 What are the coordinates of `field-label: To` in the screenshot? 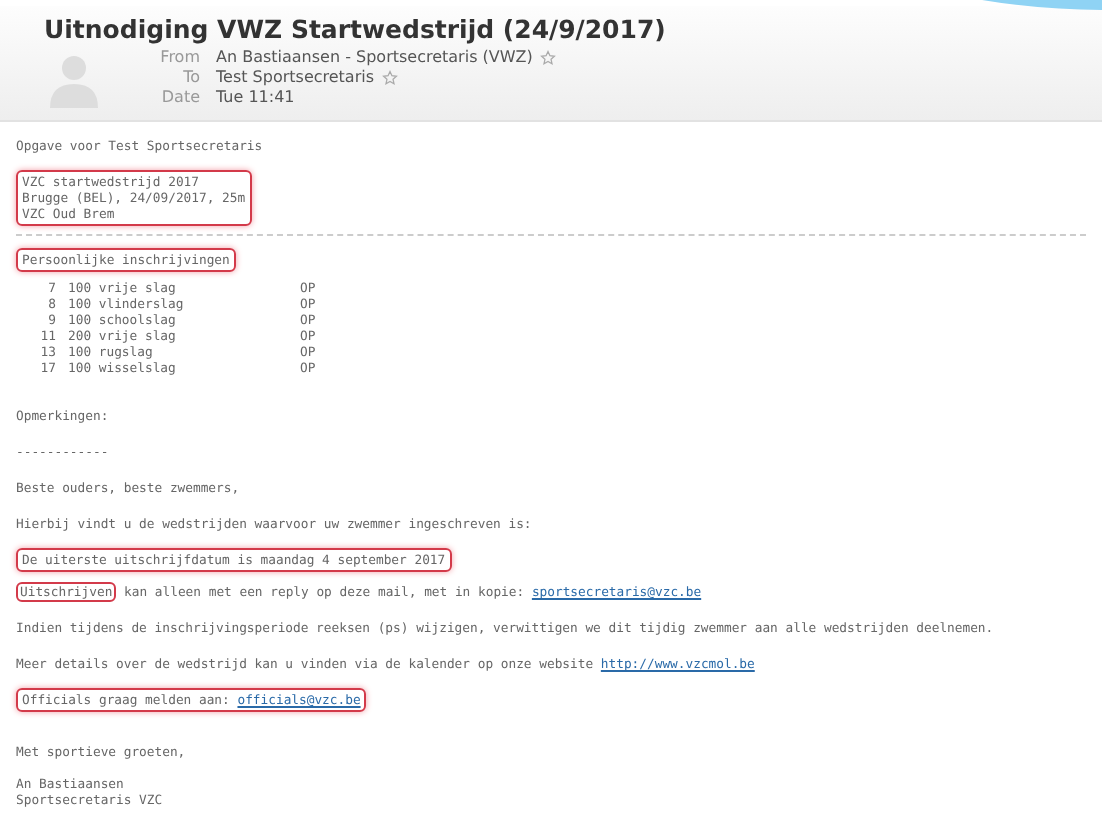 It's located at (191, 77).